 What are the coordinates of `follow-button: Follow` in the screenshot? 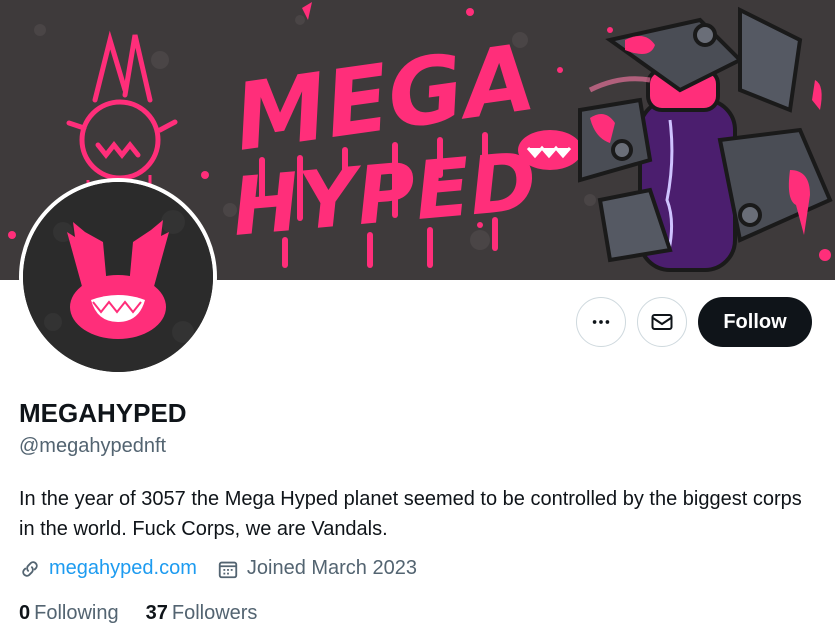 It's located at (755, 322).